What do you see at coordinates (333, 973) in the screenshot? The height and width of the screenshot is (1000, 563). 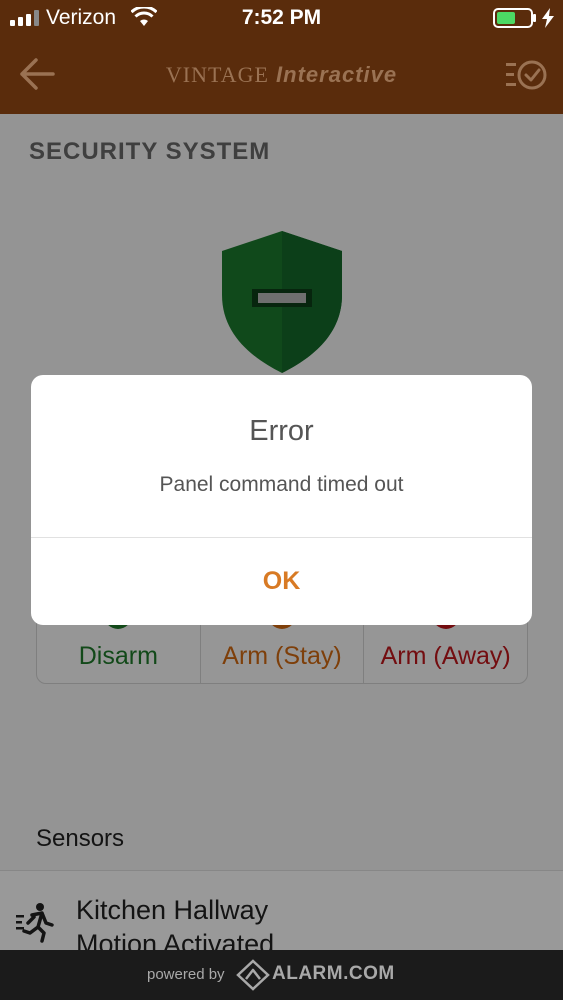 I see `alarm-com-logo-text: ALARM.COM` at bounding box center [333, 973].